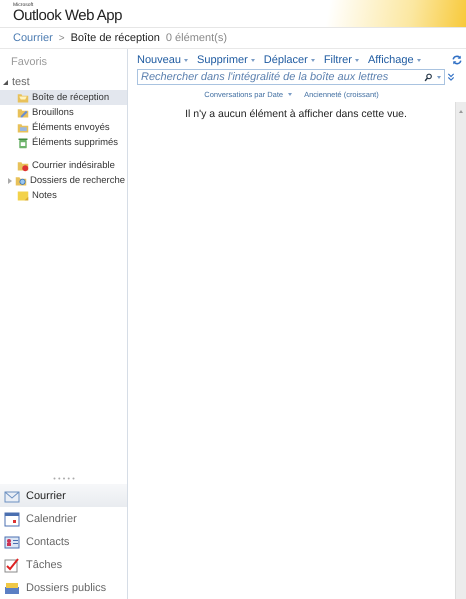 This screenshot has height=599, width=466. I want to click on expand-arrow-icon, so click(5, 82).